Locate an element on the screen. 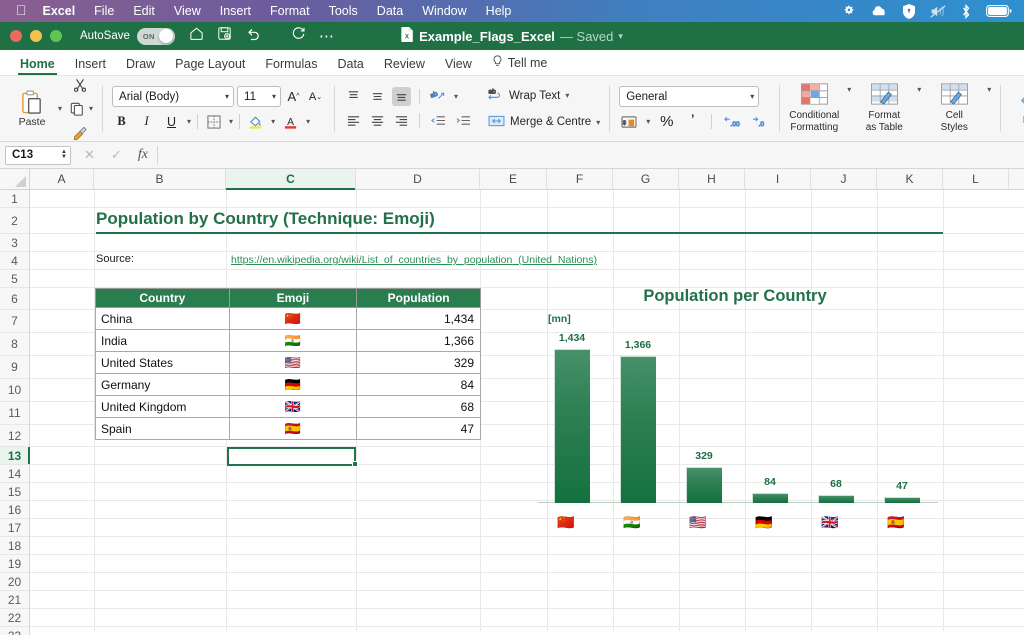  number-format-chevron-down-icon: ▾ is located at coordinates (752, 96).